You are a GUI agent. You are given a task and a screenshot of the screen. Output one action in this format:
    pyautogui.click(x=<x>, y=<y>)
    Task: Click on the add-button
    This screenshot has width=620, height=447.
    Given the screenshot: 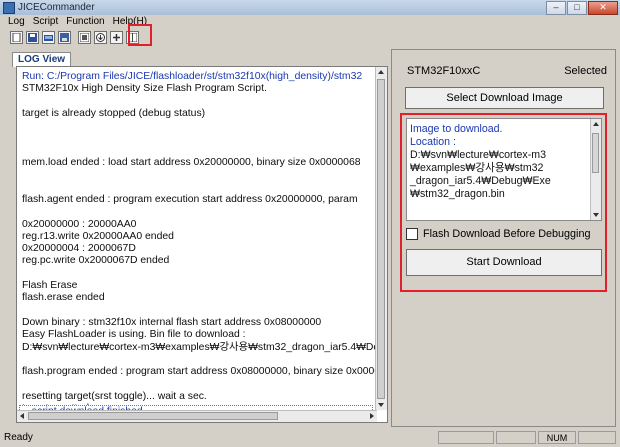 What is the action you would take?
    pyautogui.click(x=116, y=37)
    